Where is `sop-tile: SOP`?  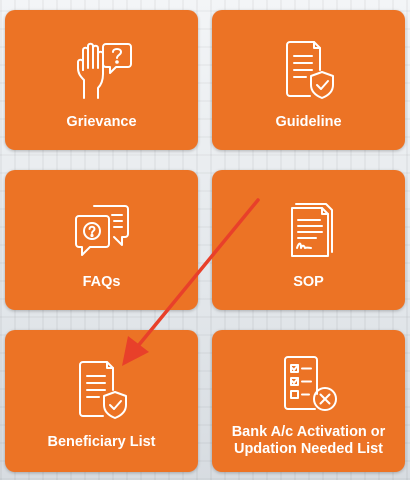 sop-tile: SOP is located at coordinates (308, 240).